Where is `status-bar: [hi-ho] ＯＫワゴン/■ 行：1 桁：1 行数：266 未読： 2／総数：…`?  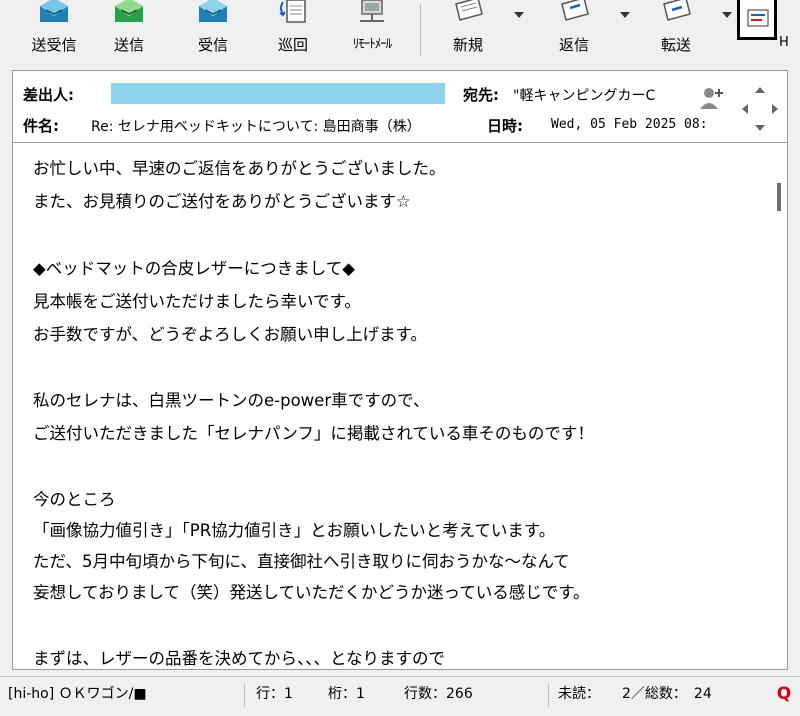 status-bar: [hi-ho] ＯＫワゴン/■ 行：1 桁：1 行数：266 未読： 2／総数：… is located at coordinates (400, 696).